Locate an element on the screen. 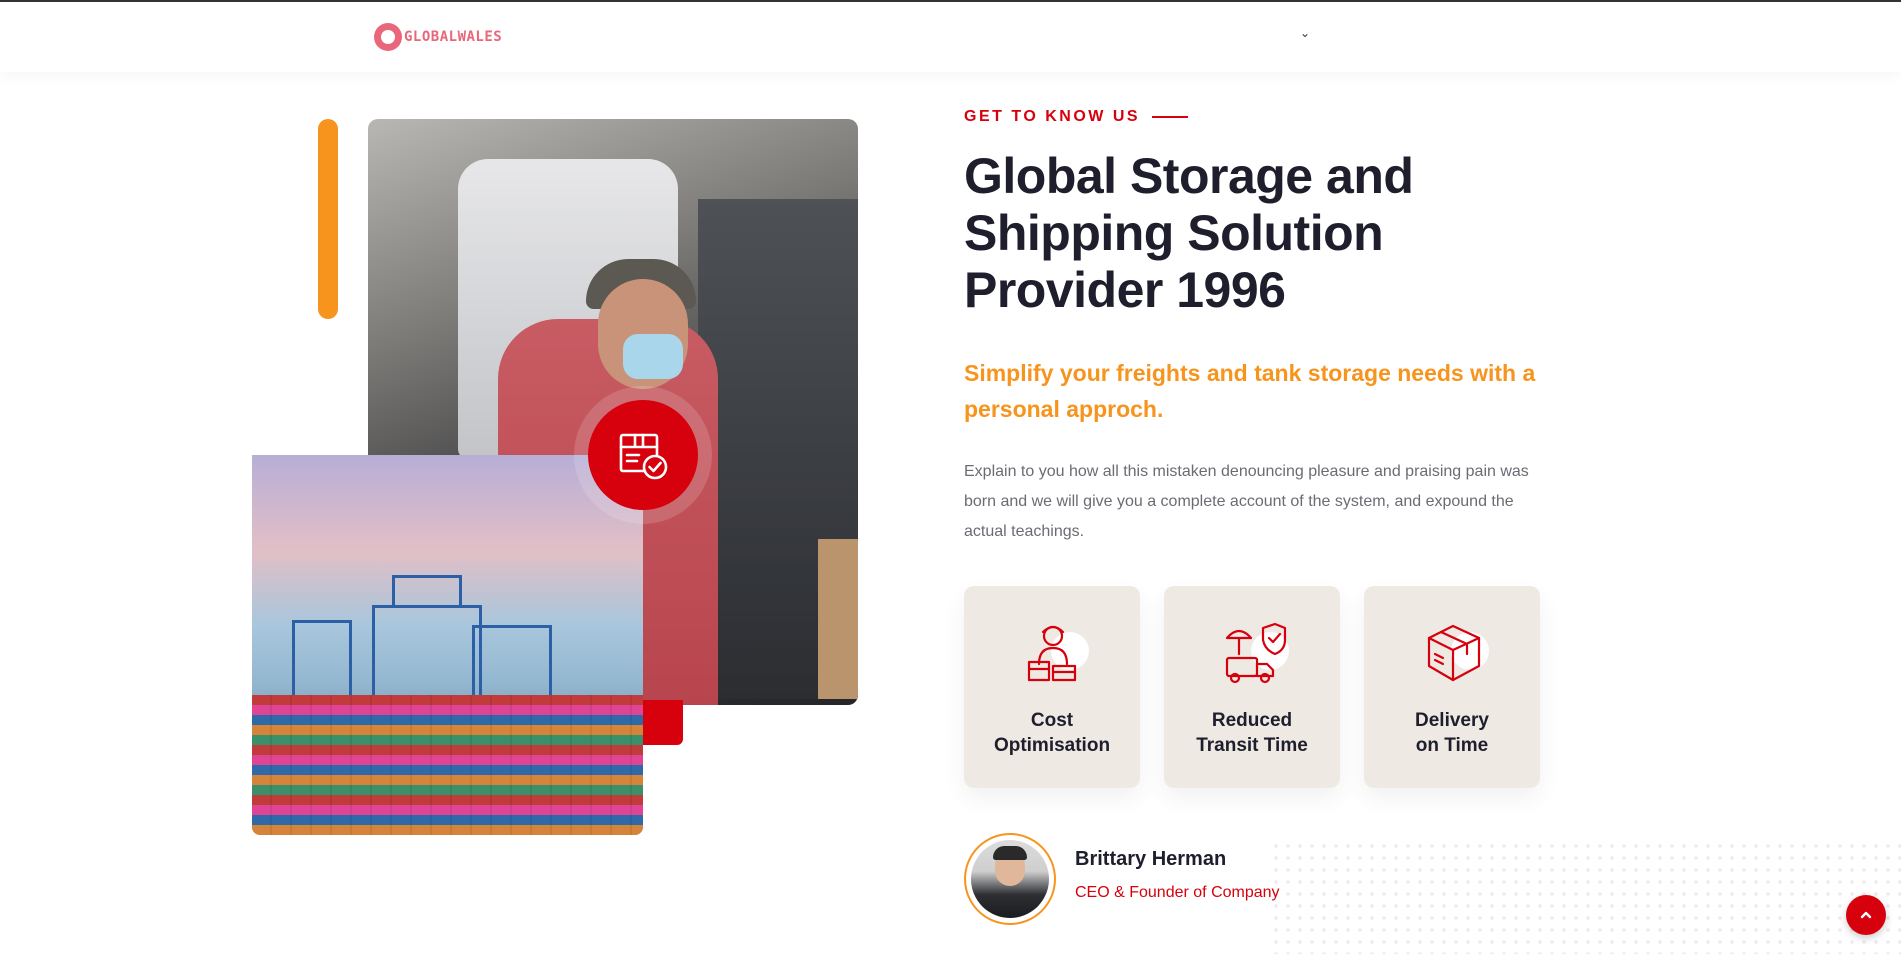 Image resolution: width=1901 pixels, height=954 pixels. avatar-photo is located at coordinates (1010, 879).